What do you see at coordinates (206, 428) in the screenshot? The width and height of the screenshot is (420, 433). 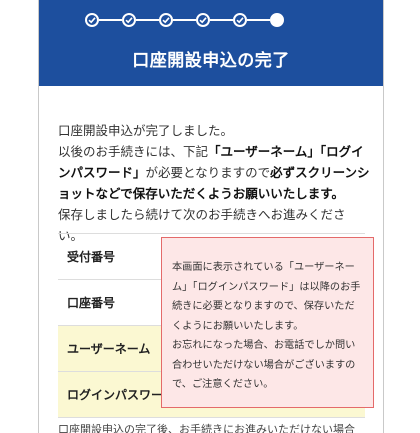 I see `footer-note: 口座開設申込の完了後、お手続きにお進みいただけない場合` at bounding box center [206, 428].